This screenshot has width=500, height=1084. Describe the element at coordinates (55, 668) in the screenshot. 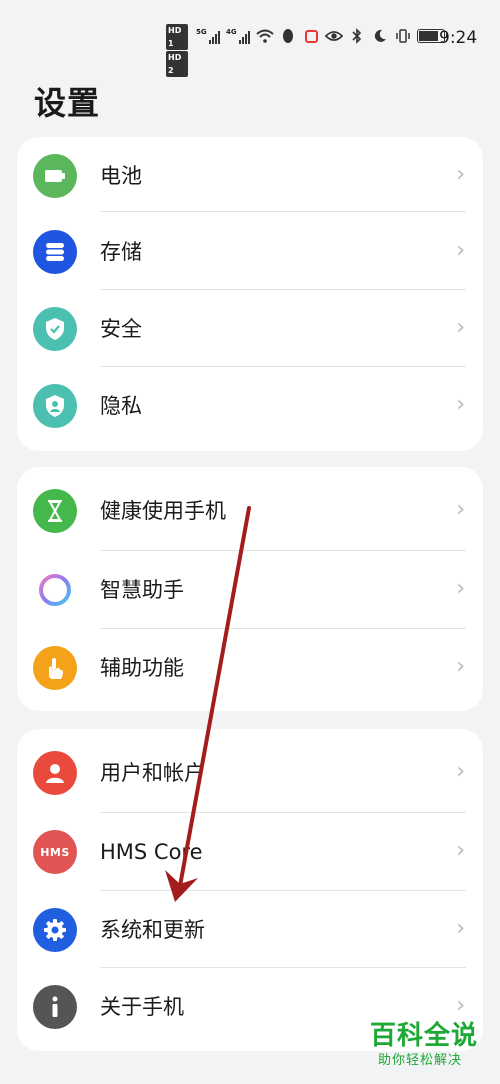

I see `hand-pointer-icon` at that location.